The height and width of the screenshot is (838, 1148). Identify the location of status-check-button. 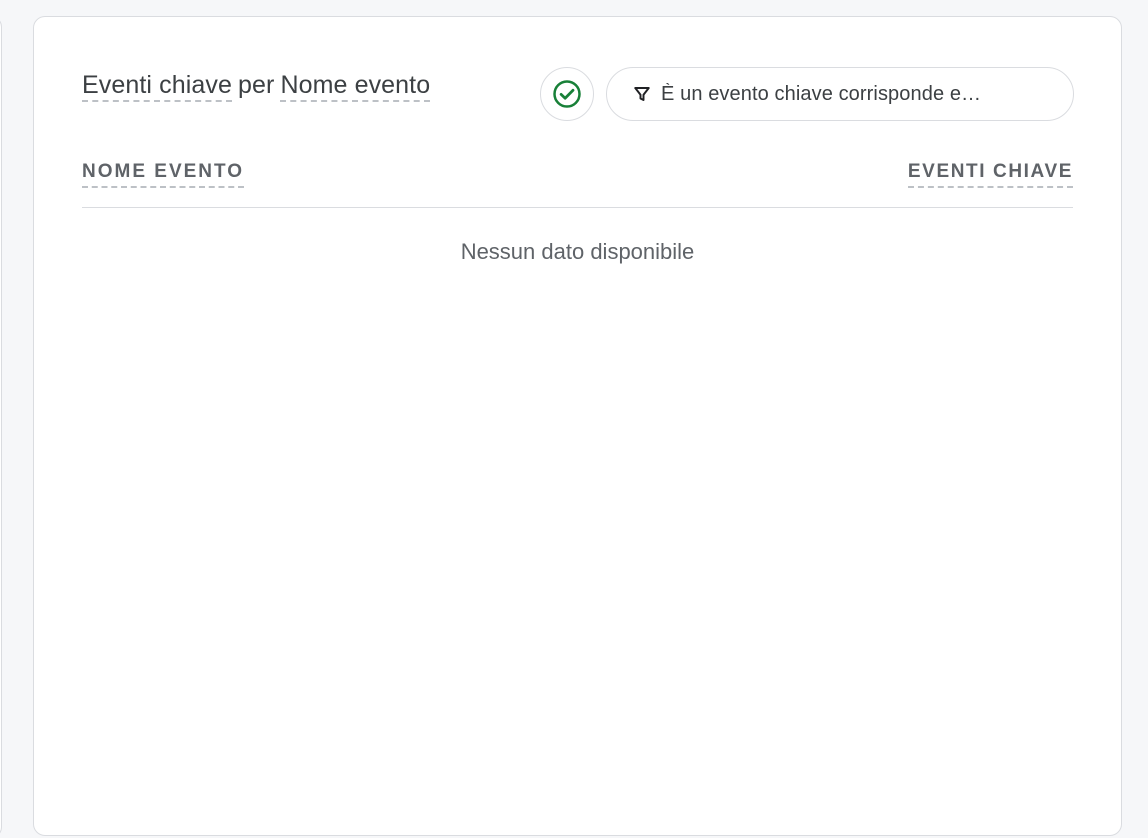
(567, 94).